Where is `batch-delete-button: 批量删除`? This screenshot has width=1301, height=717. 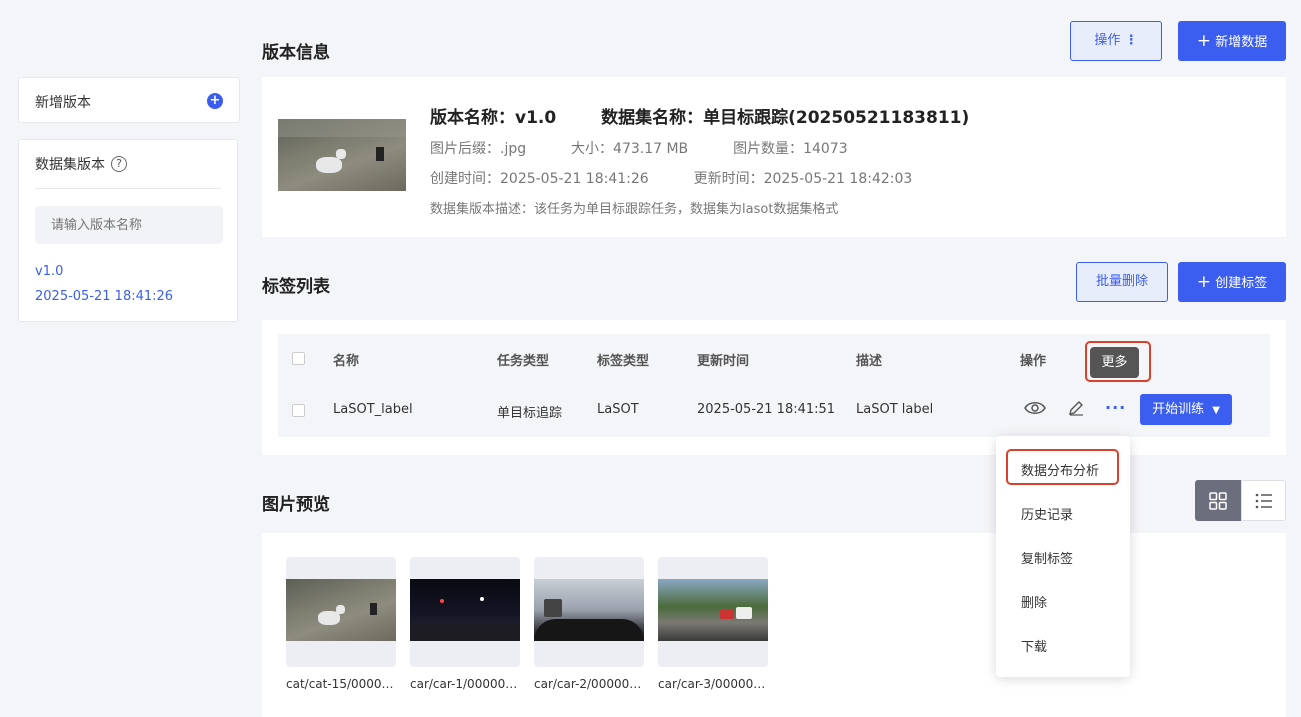 batch-delete-button: 批量删除 is located at coordinates (1122, 282).